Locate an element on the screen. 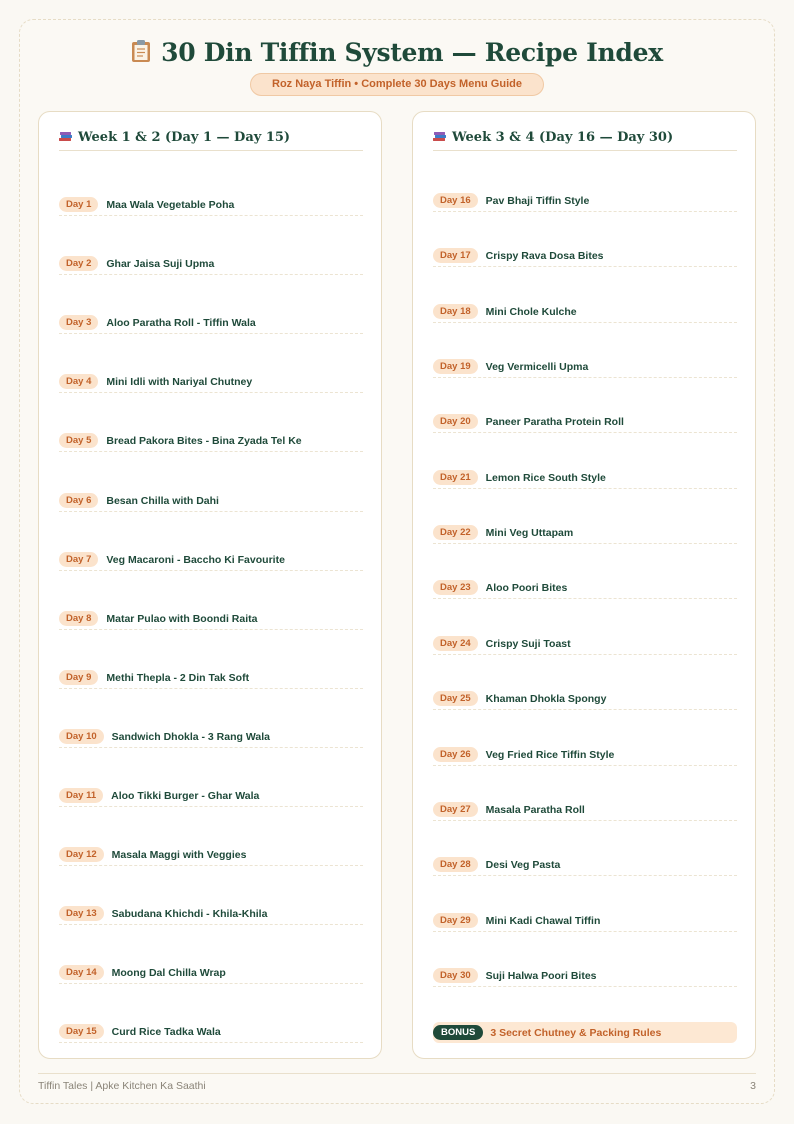 This screenshot has width=794, height=1124. day-pill: Day 8 is located at coordinates (79, 618).